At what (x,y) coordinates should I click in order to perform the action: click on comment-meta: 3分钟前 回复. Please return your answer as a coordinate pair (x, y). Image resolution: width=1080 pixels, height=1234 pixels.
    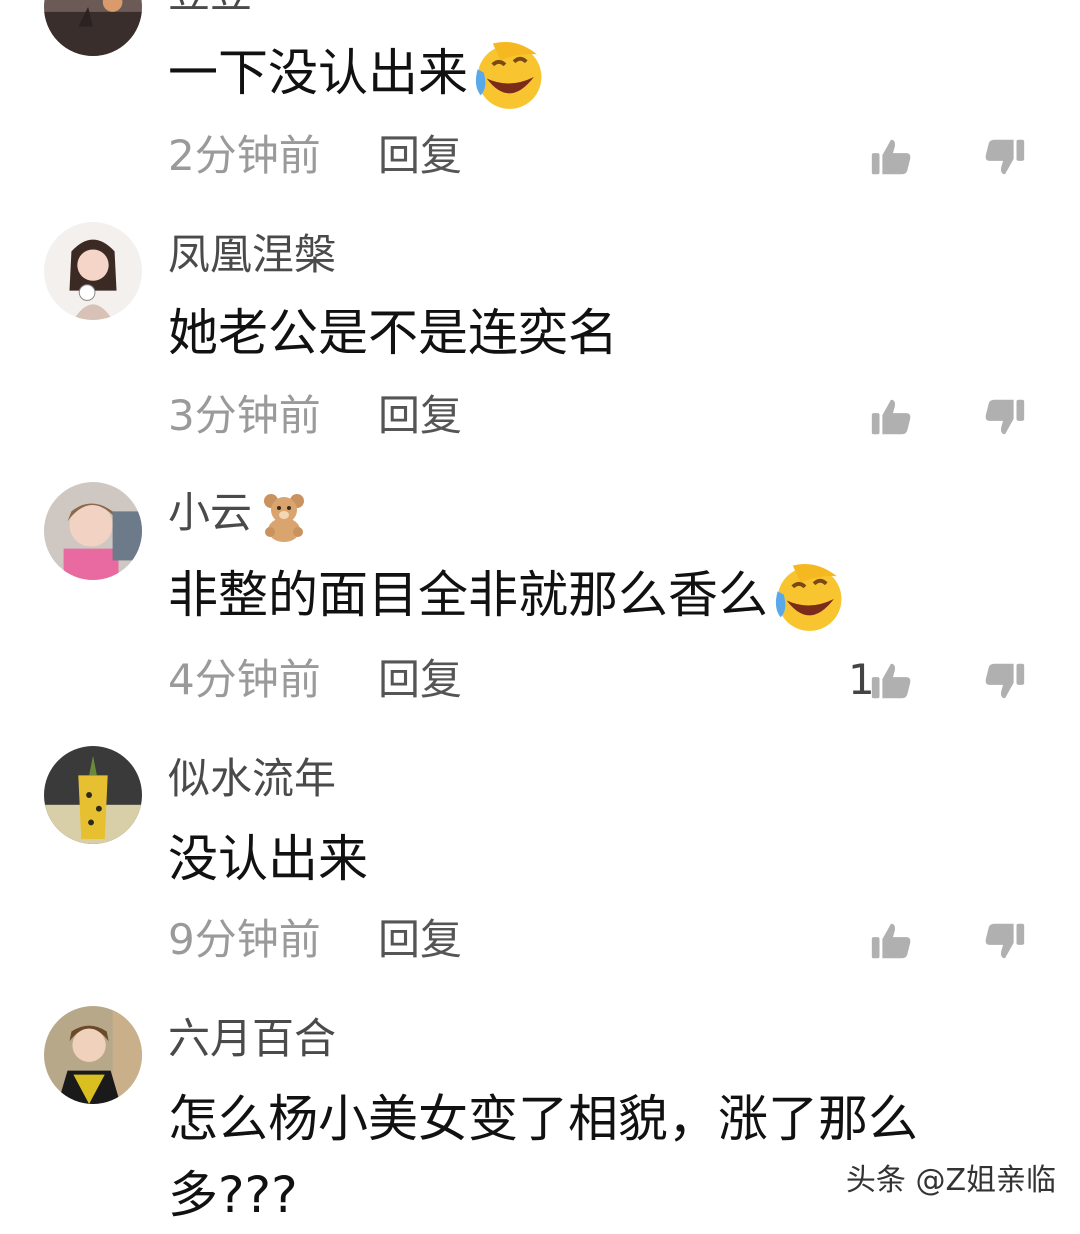
    Looking at the image, I should click on (608, 416).